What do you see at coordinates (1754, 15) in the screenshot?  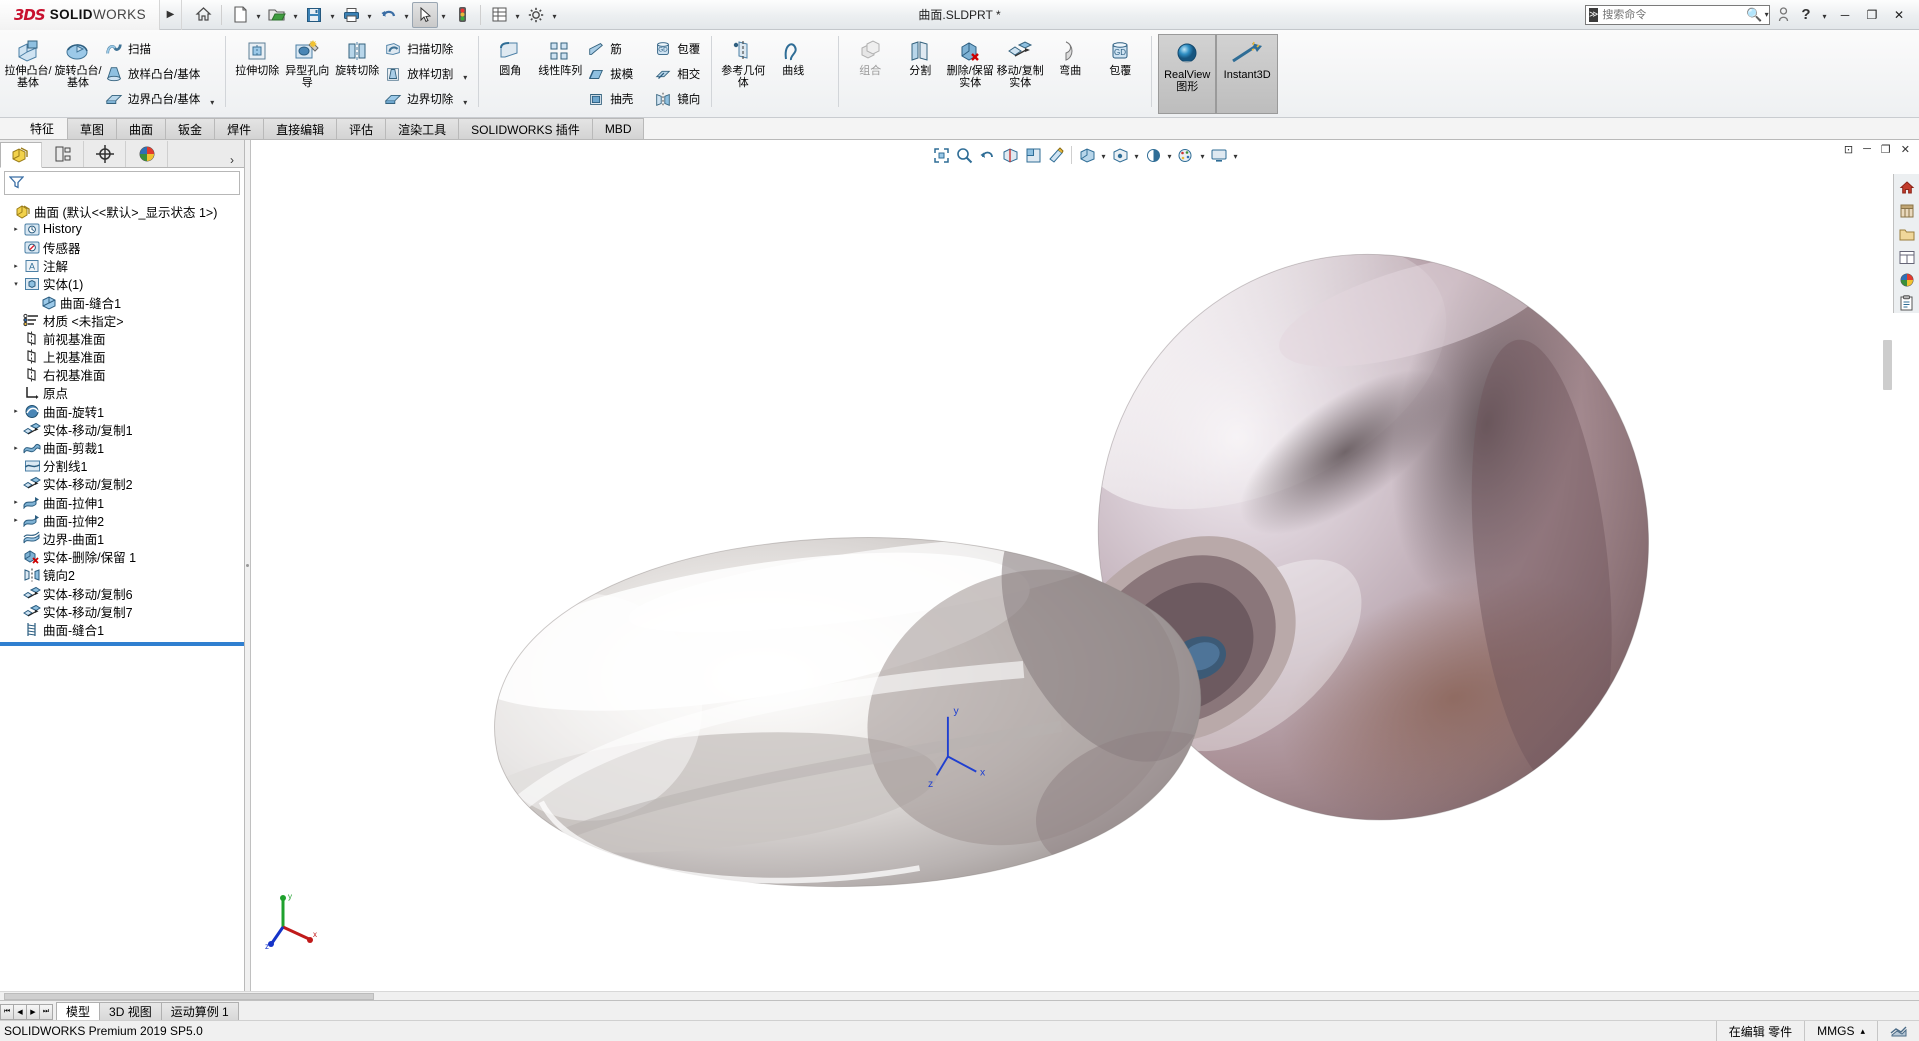 I see `search-icon: 🔍` at bounding box center [1754, 15].